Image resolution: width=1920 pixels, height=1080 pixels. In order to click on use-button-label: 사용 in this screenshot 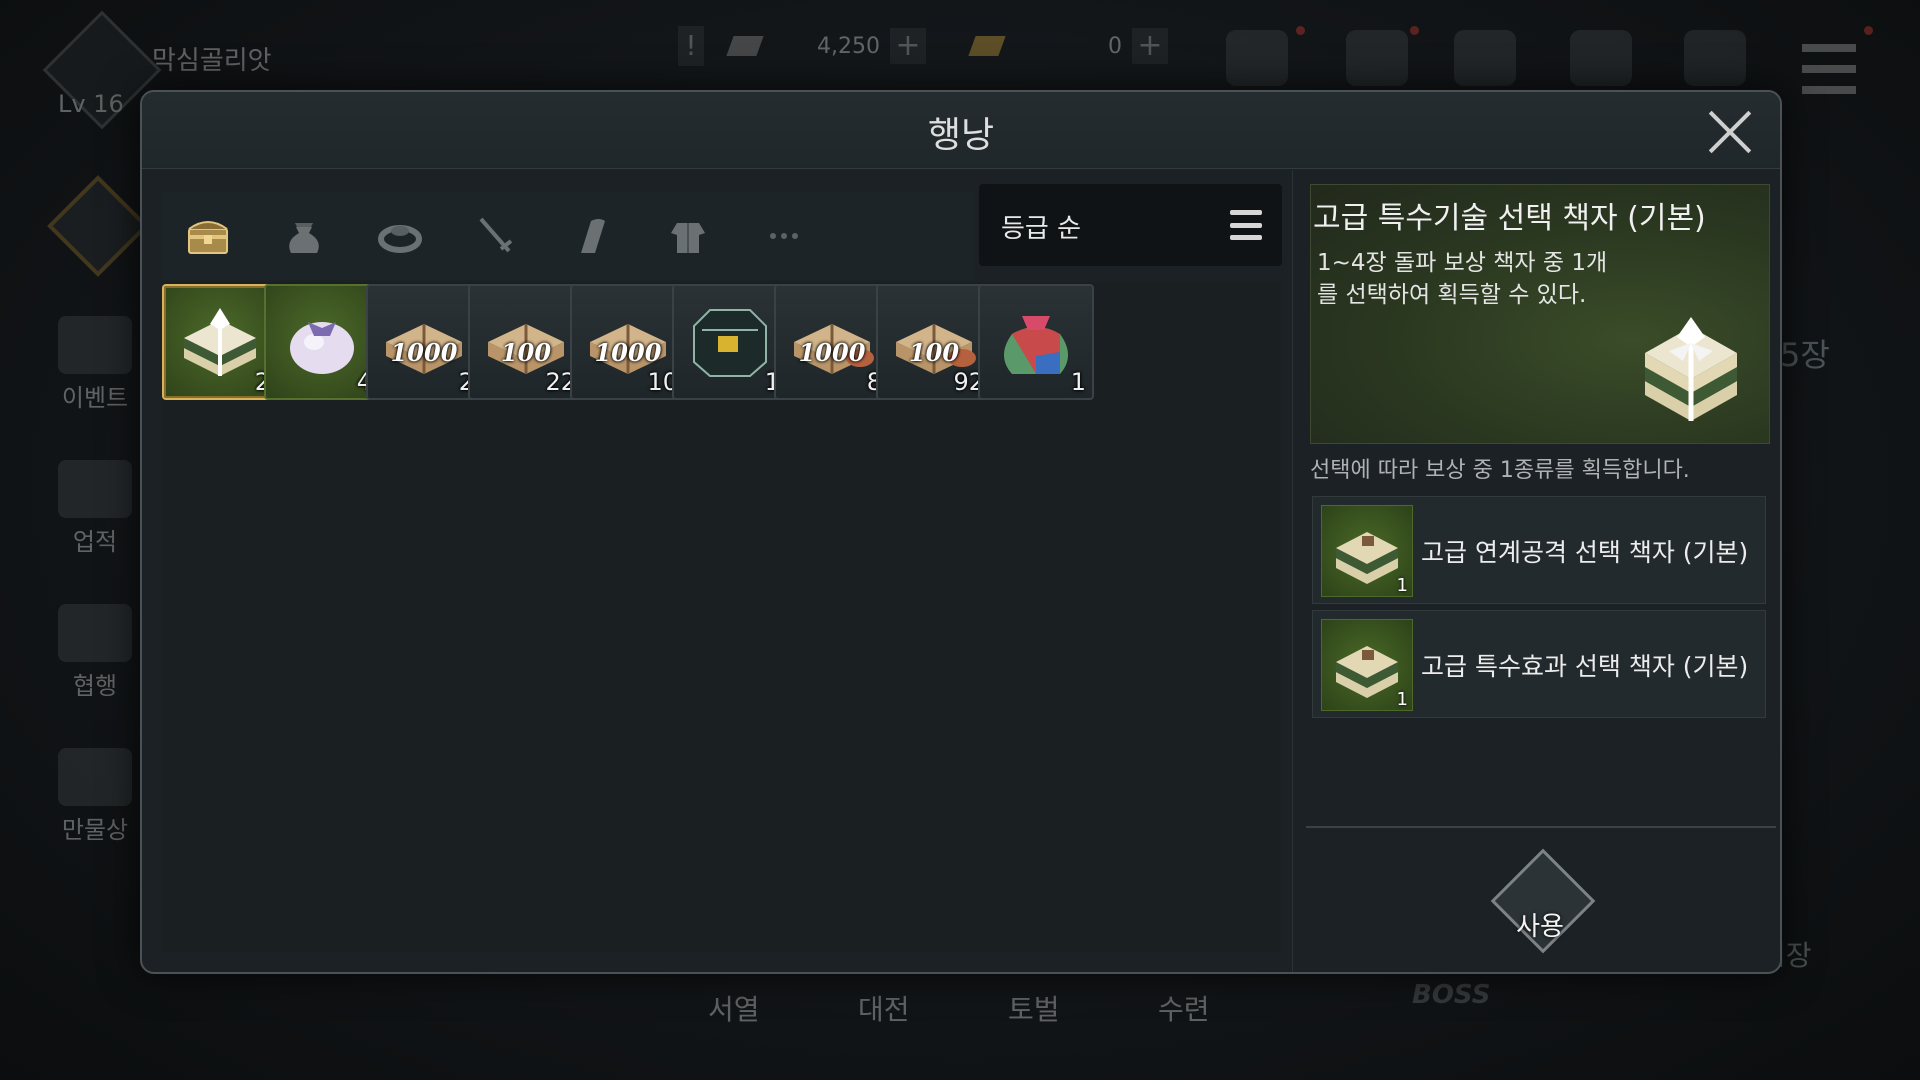, I will do `click(1540, 927)`.